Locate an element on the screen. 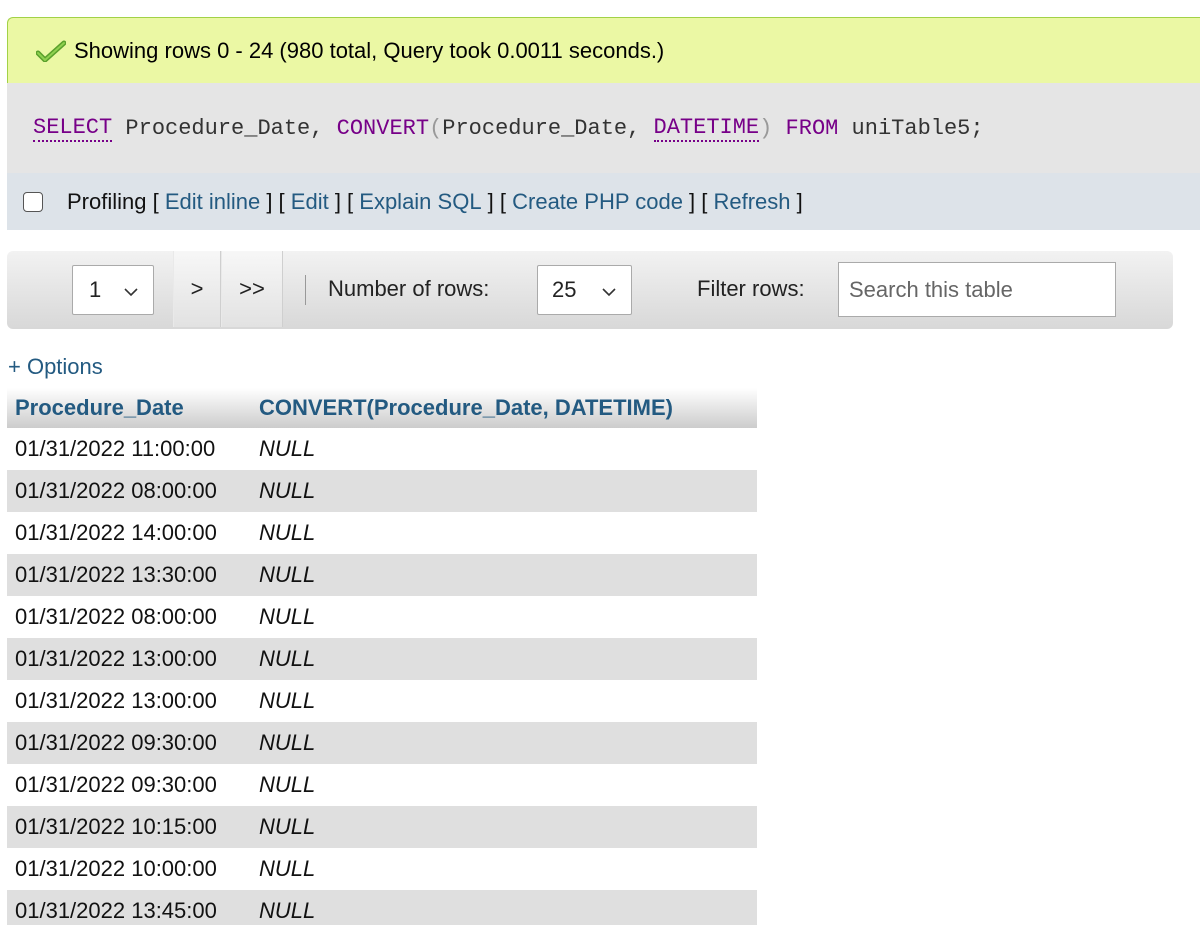 The height and width of the screenshot is (925, 1200). filter-rows-input is located at coordinates (977, 289).